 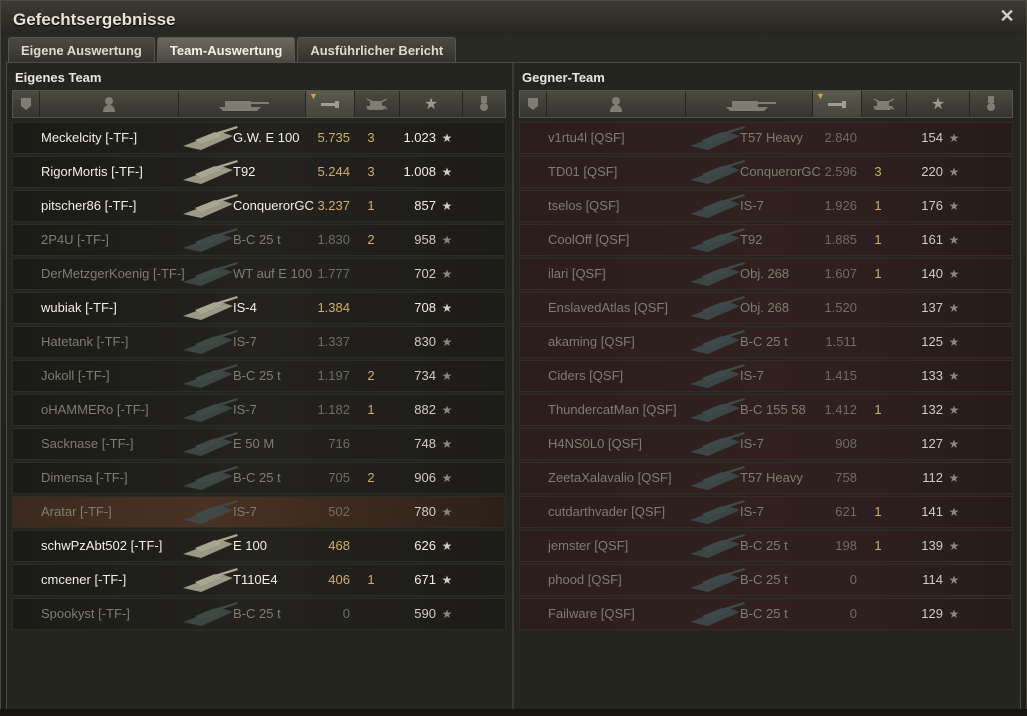 I want to click on xp-value: 1.008, so click(x=419, y=171).